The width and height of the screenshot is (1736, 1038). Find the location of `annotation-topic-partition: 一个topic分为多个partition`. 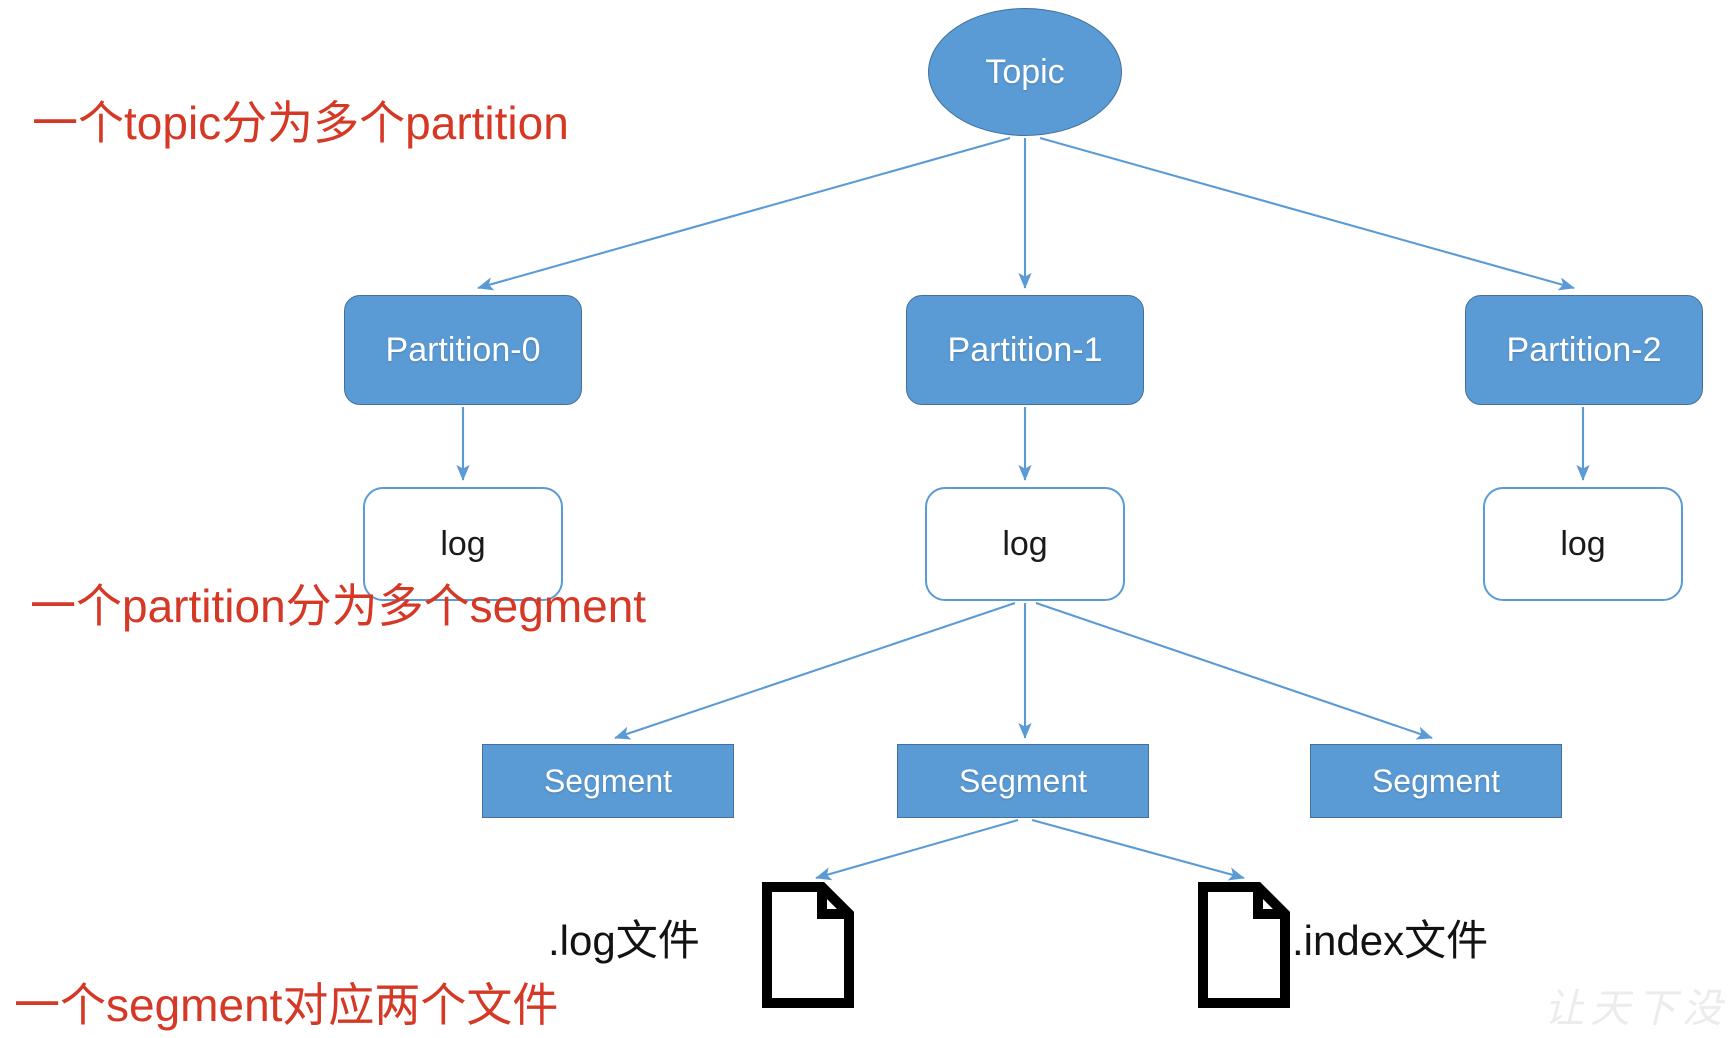

annotation-topic-partition: 一个topic分为多个partition is located at coordinates (300, 123).